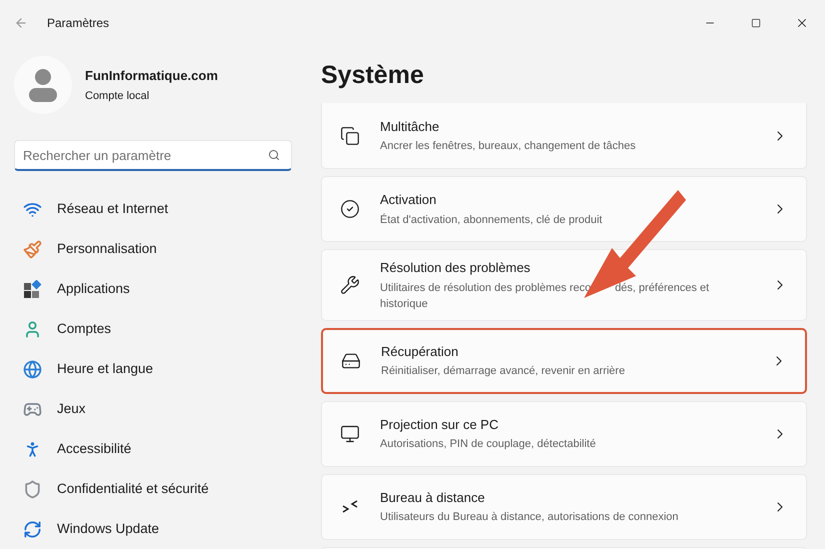 The height and width of the screenshot is (549, 825). I want to click on sidebar-item: Windows Update, so click(160, 529).